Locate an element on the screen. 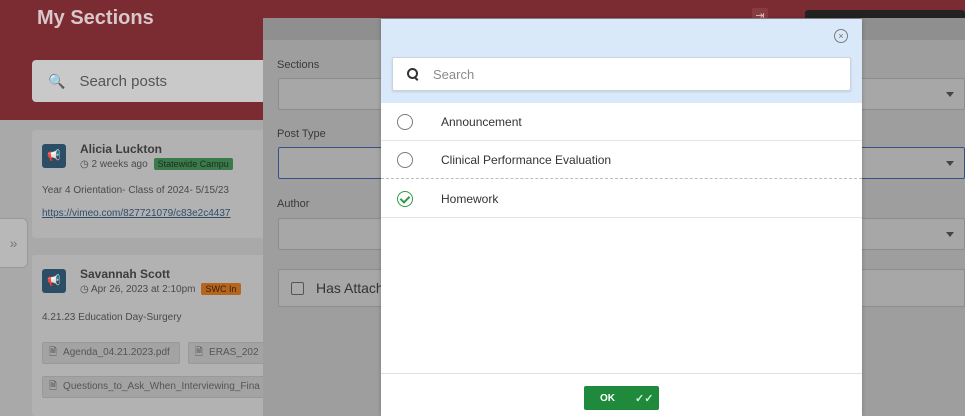 This screenshot has height=416, width=965. ok-label: OK is located at coordinates (607, 398).